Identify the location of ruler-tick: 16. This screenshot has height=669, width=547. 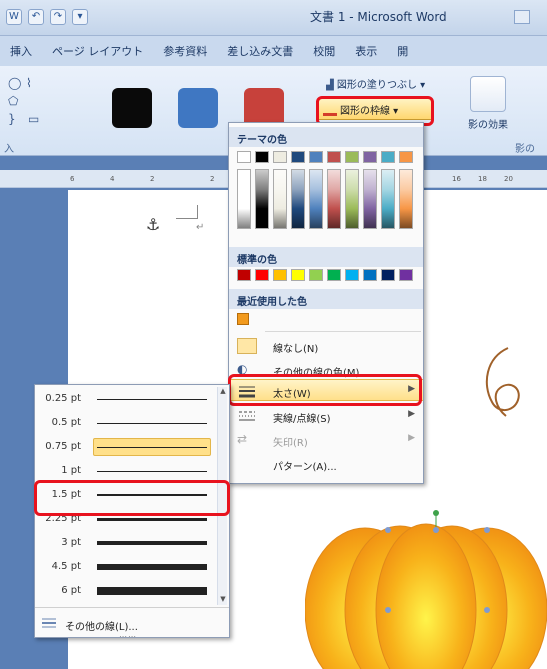
(456, 179).